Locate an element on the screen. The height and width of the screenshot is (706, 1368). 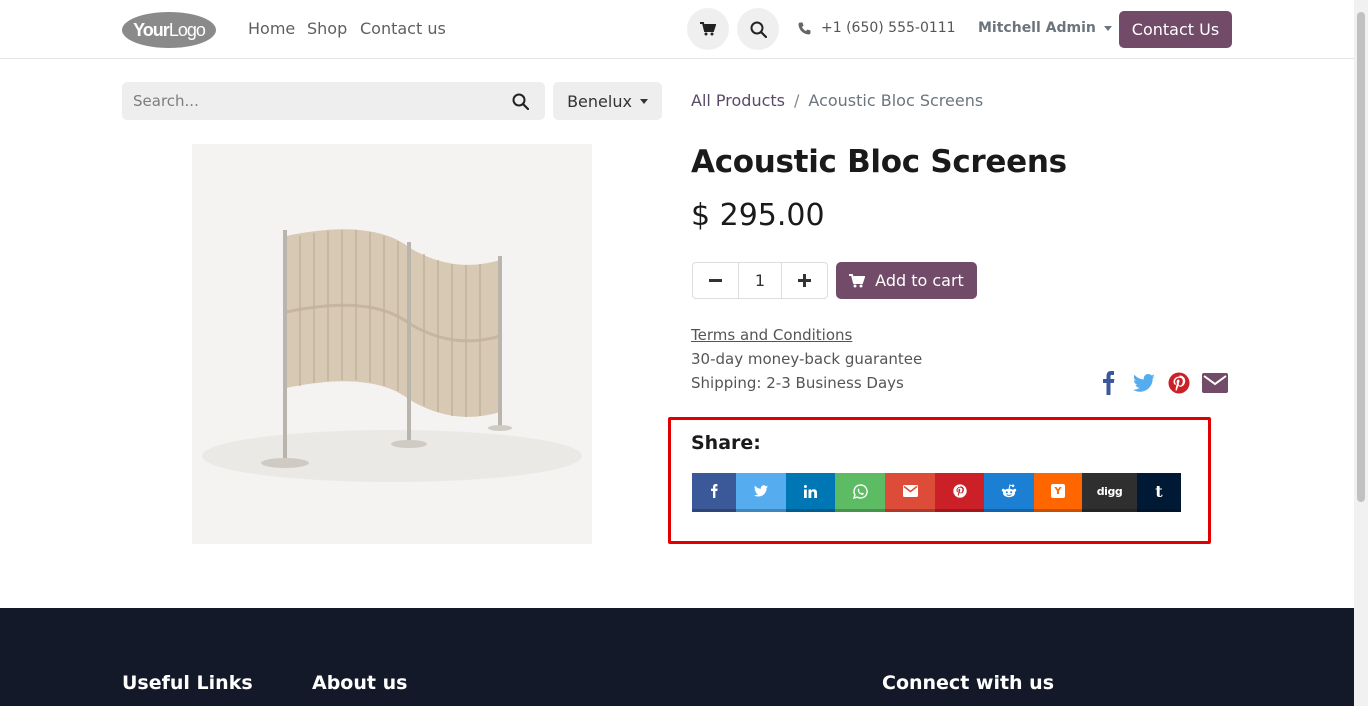
site-logo: Your Logo is located at coordinates (169, 30).